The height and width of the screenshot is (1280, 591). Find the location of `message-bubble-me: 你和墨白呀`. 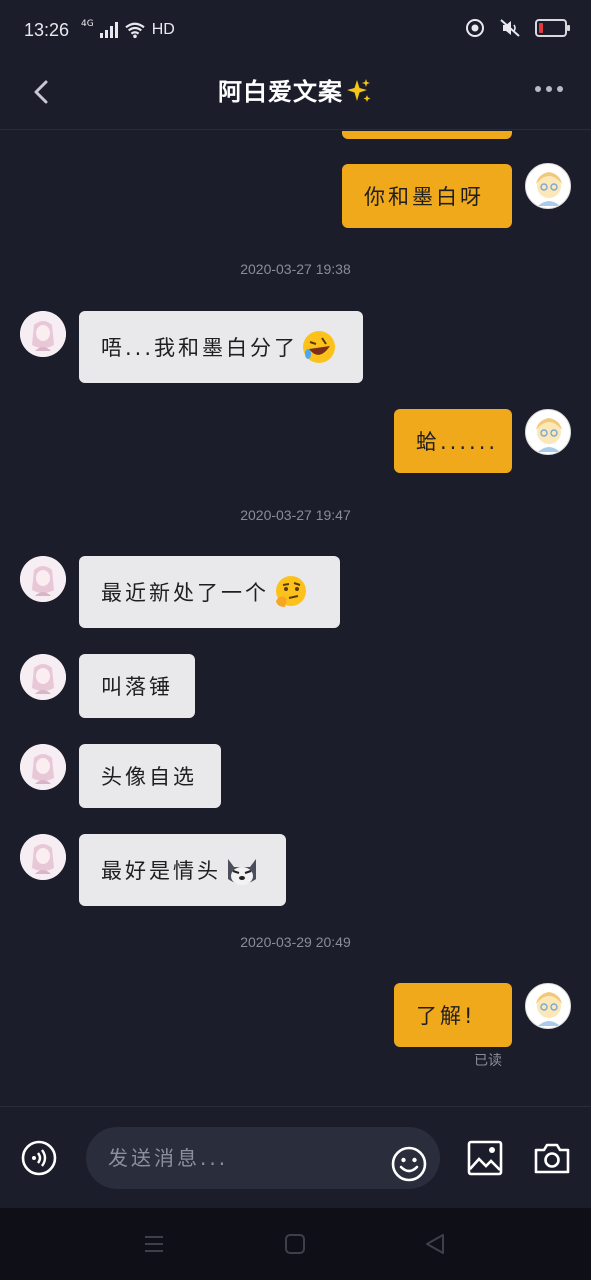

message-bubble-me: 你和墨白呀 is located at coordinates (427, 196).